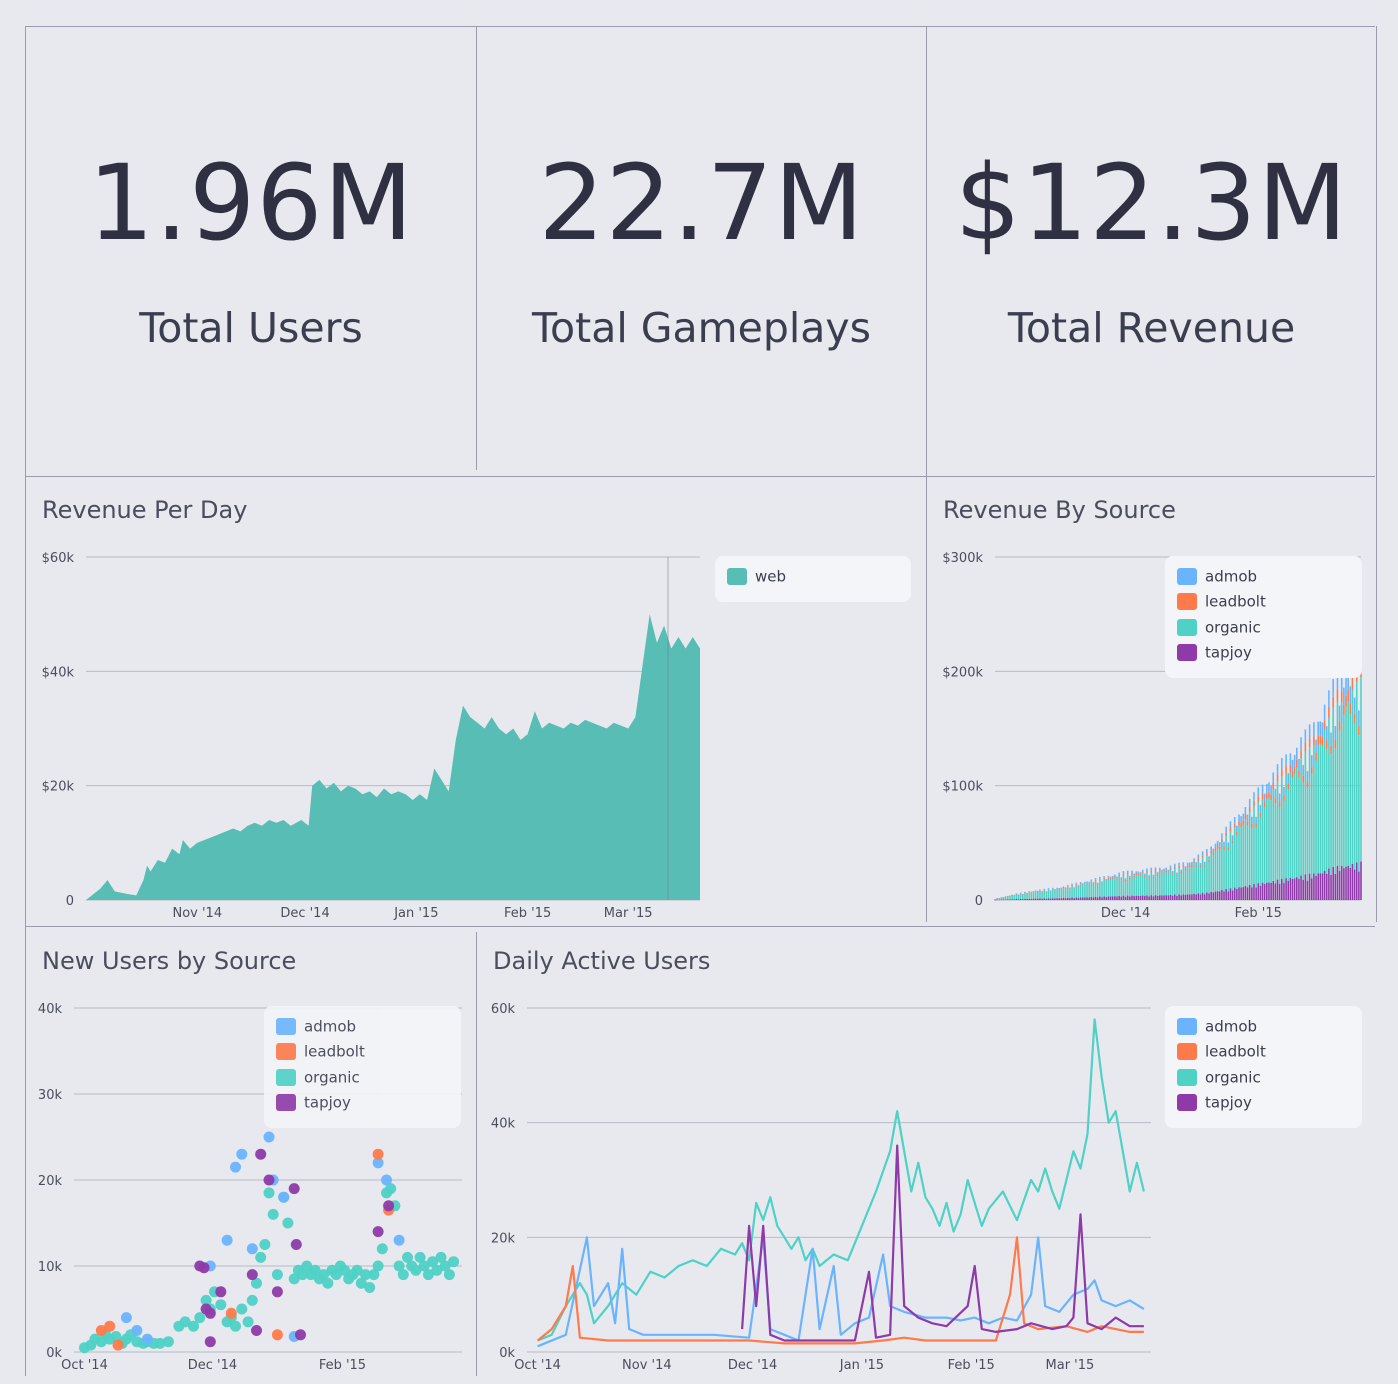  I want to click on line-series-organic, so click(841, 1180).